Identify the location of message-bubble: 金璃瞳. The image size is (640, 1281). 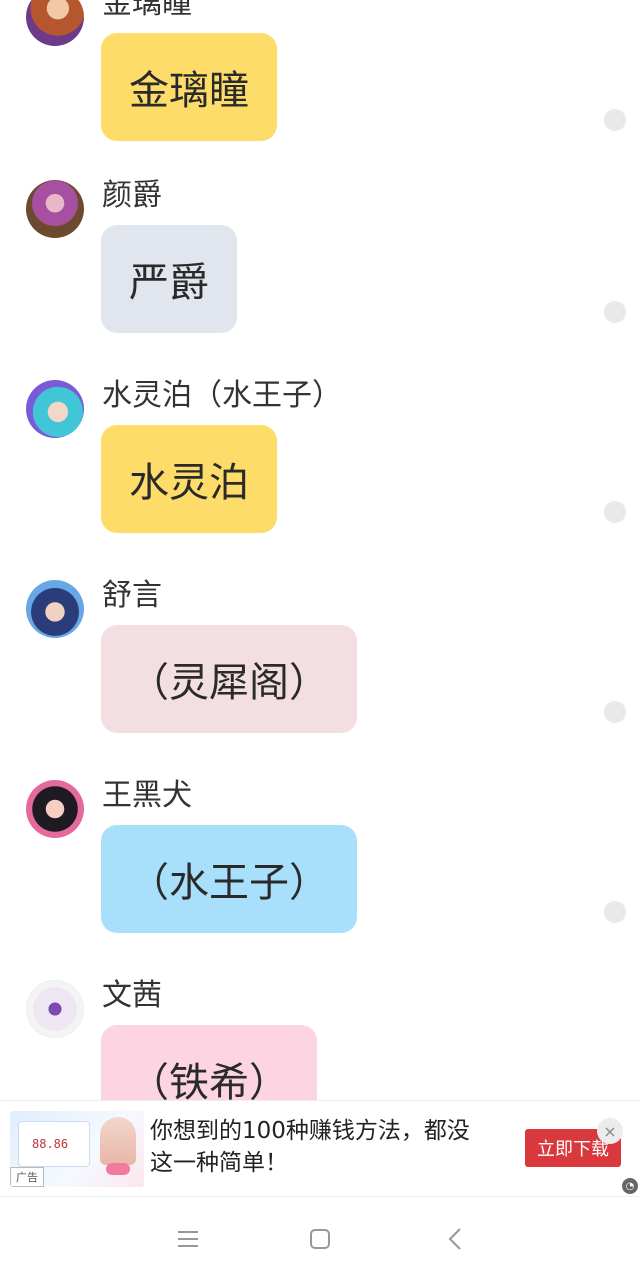
(189, 87).